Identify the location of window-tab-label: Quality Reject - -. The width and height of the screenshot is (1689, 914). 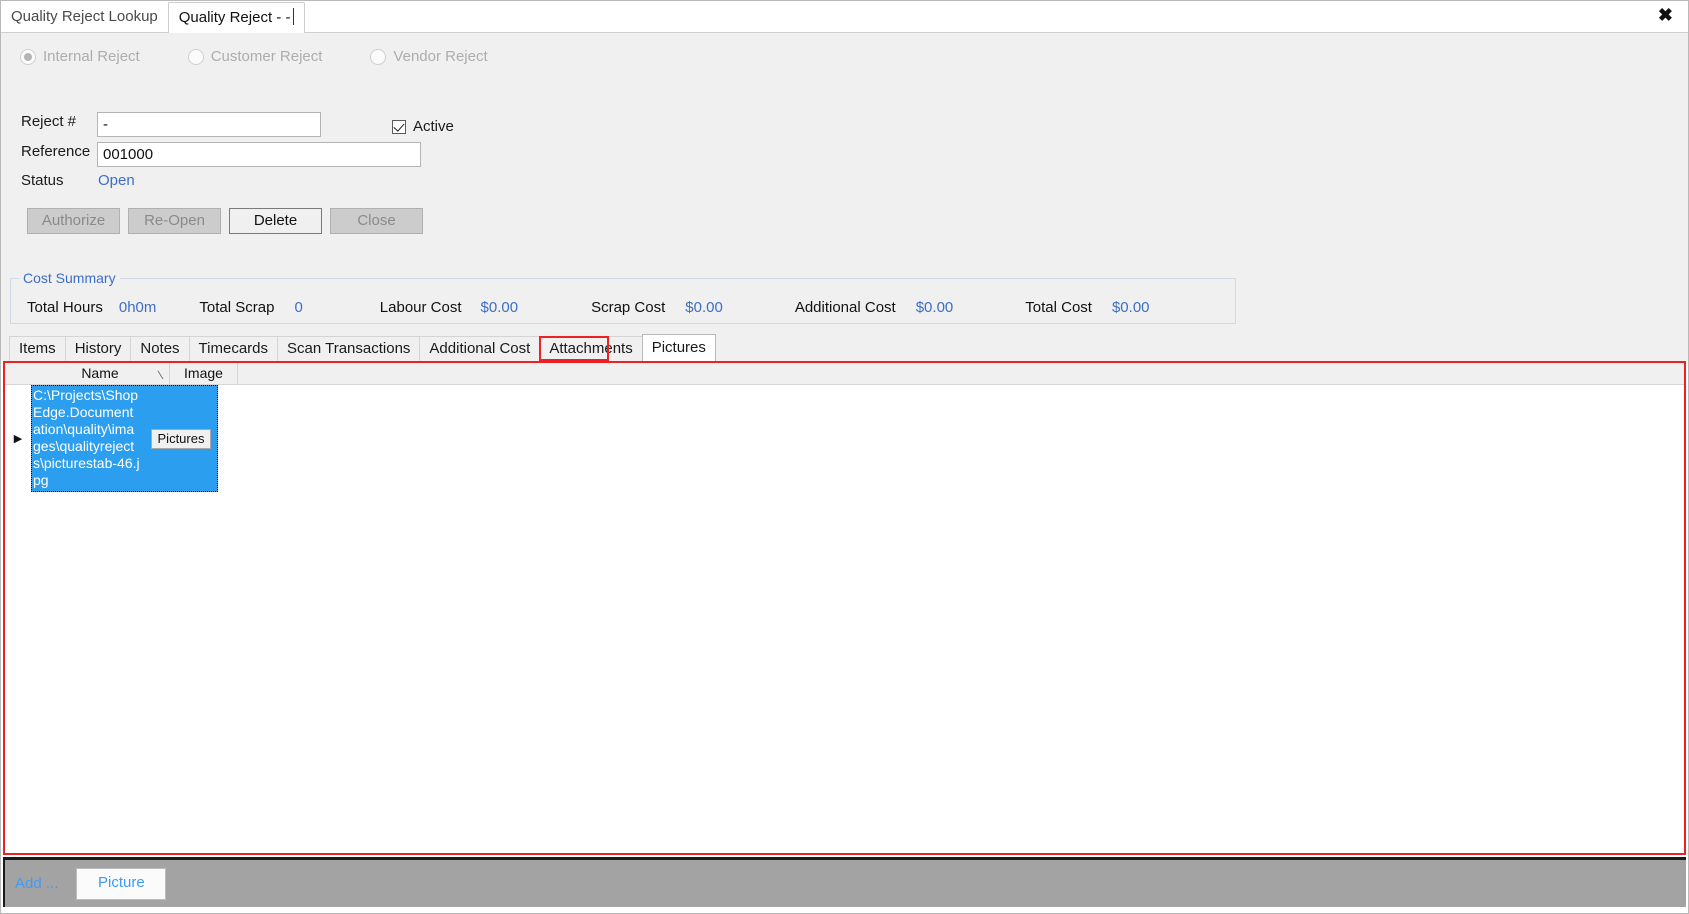
(234, 17).